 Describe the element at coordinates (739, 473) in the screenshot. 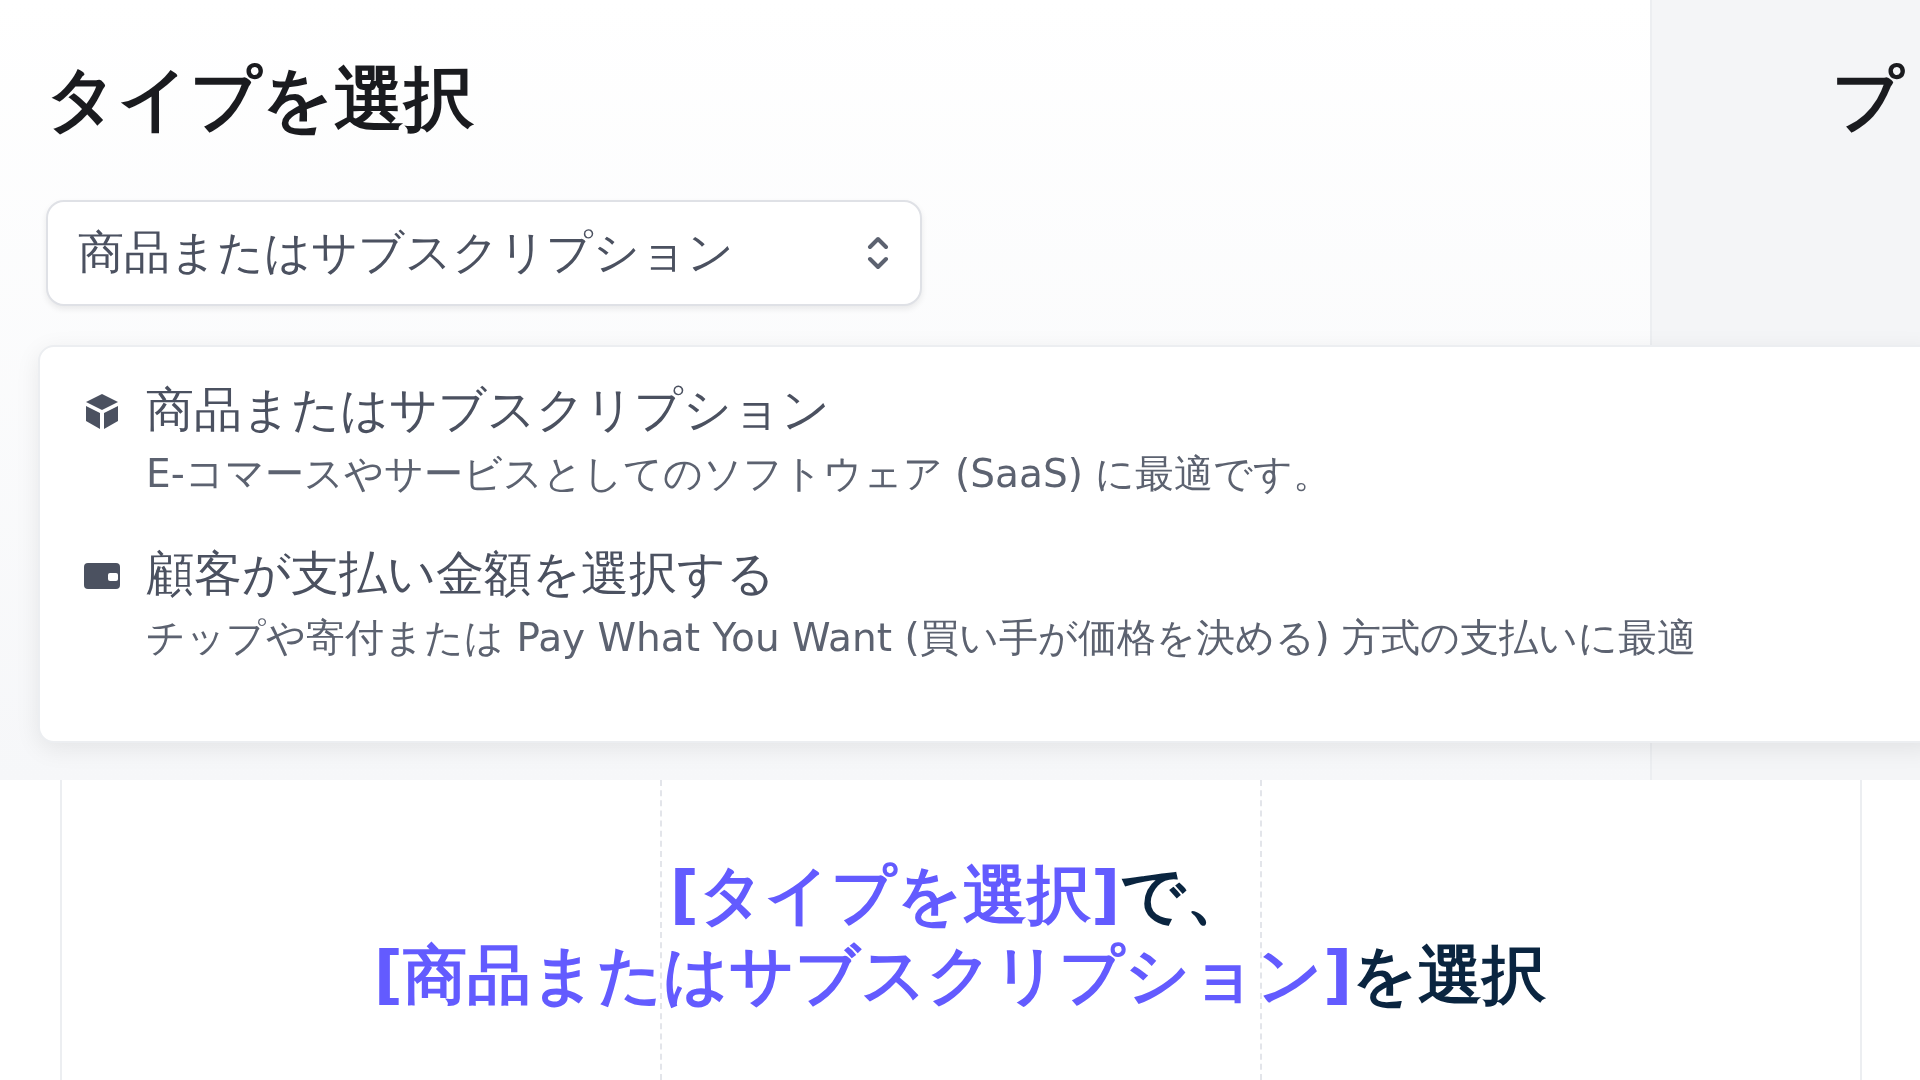

I see `option-description: E-コマースやサービスとしてのソフトウェア (SaaS) に最適です。` at that location.